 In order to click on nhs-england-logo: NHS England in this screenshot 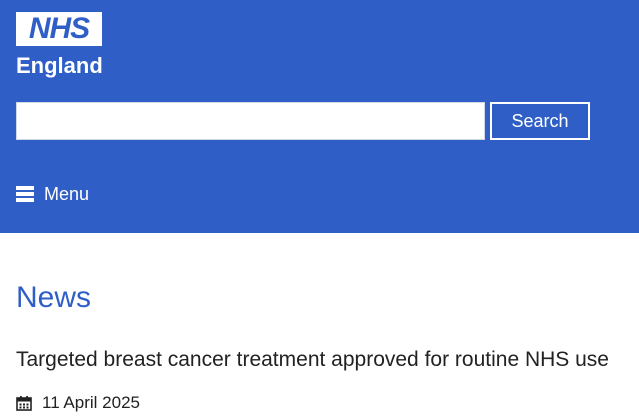, I will do `click(60, 44)`.